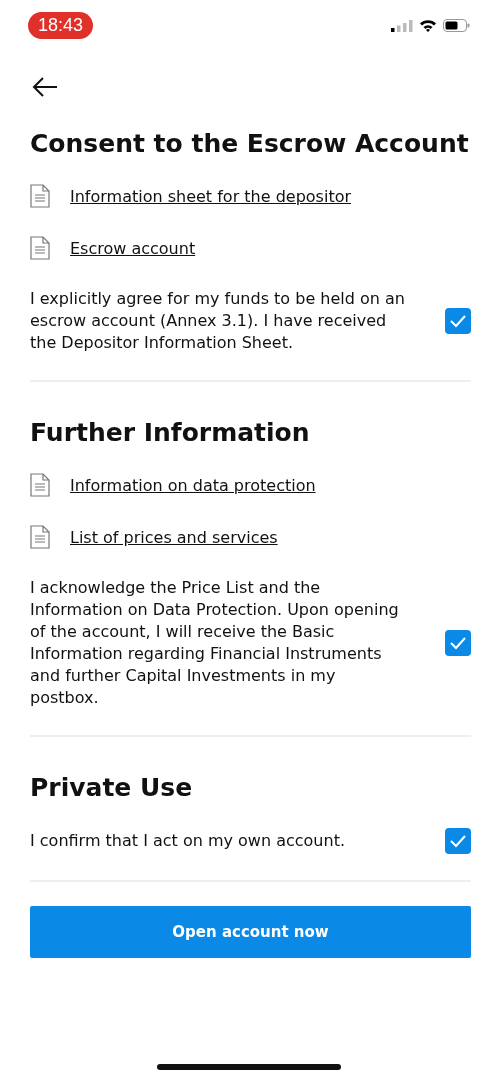  I want to click on document-link: Information on data protection, so click(193, 485).